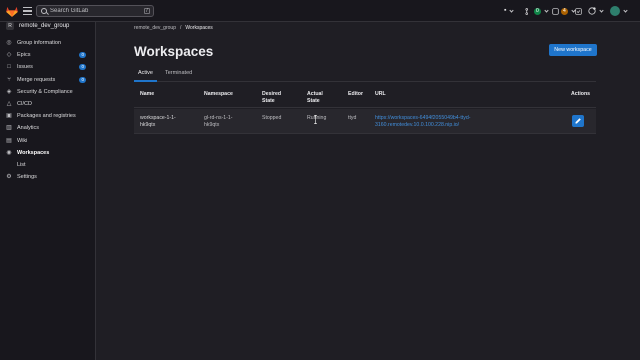  I want to click on merge-requests-menu: 0, so click(537, 11).